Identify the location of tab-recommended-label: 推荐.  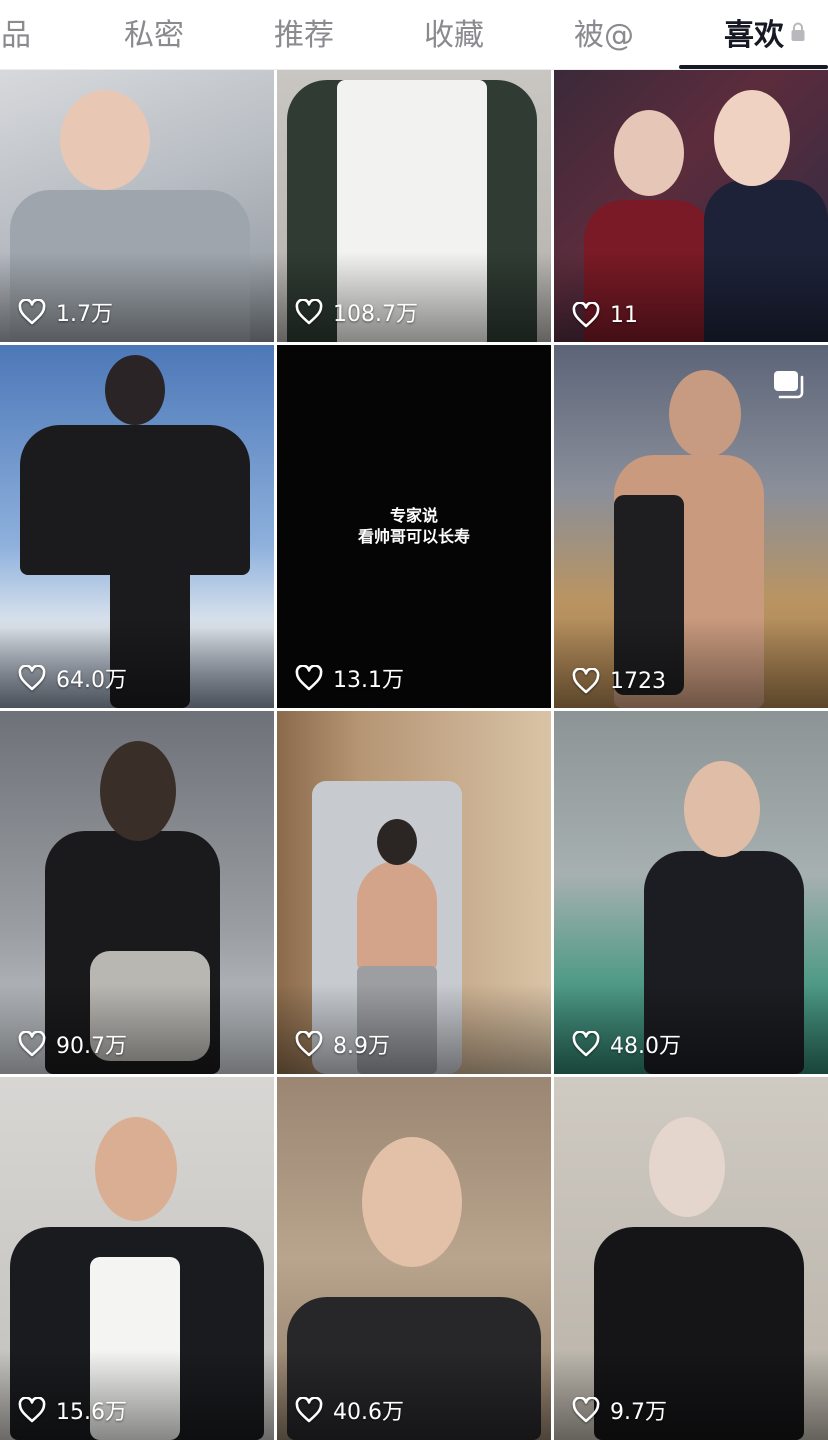
(304, 35).